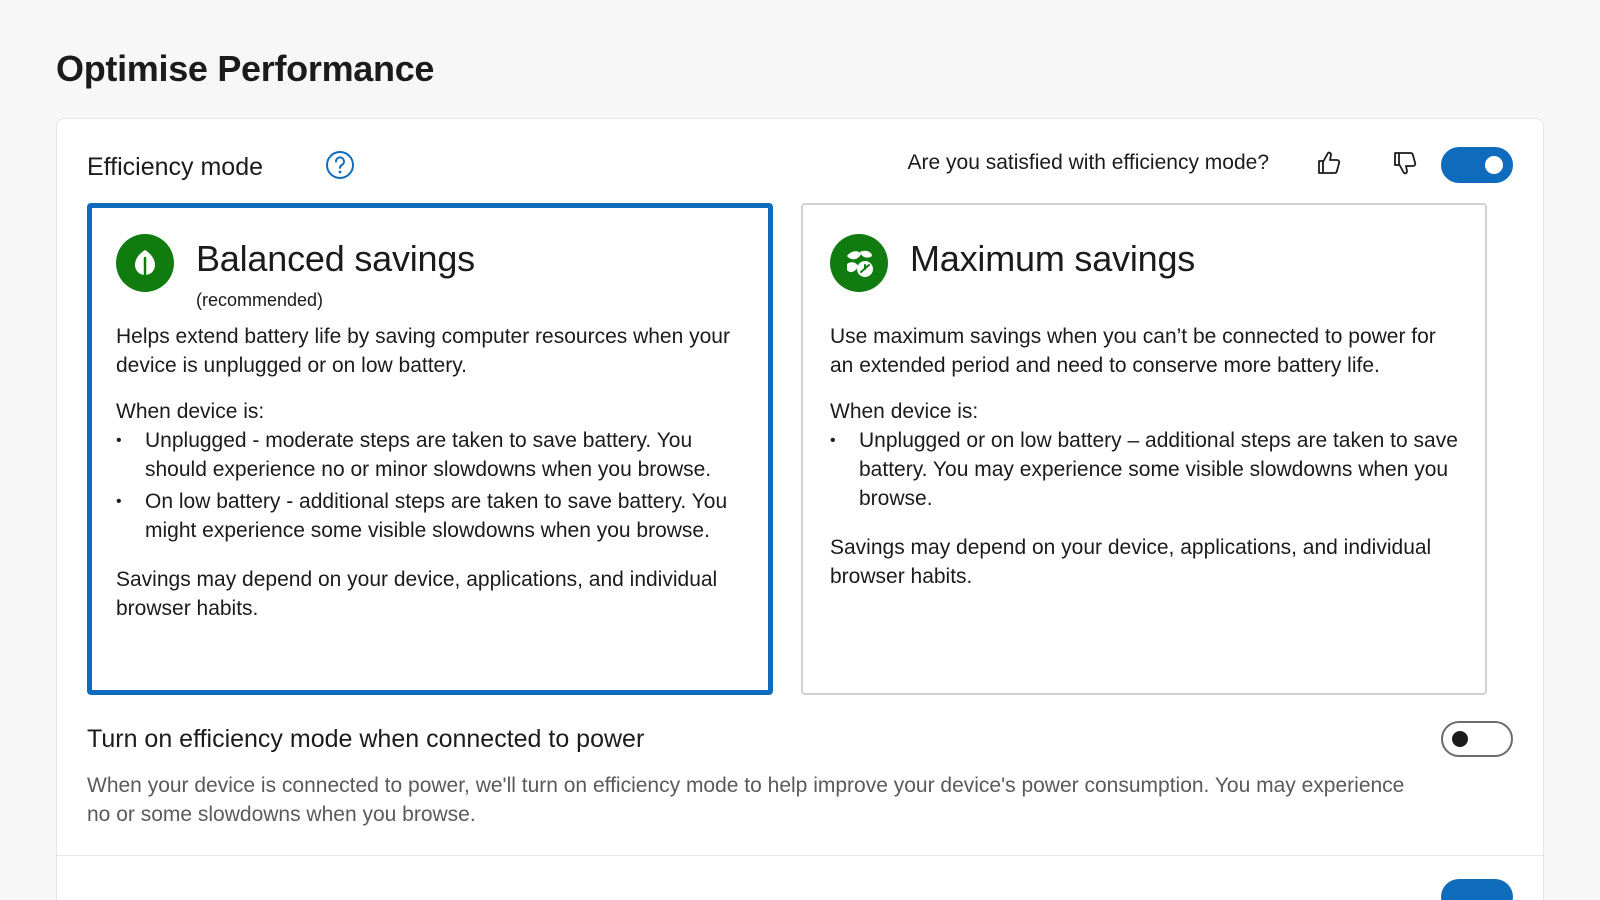 This screenshot has width=1600, height=900. I want to click on next-setting-toggle, so click(1477, 889).